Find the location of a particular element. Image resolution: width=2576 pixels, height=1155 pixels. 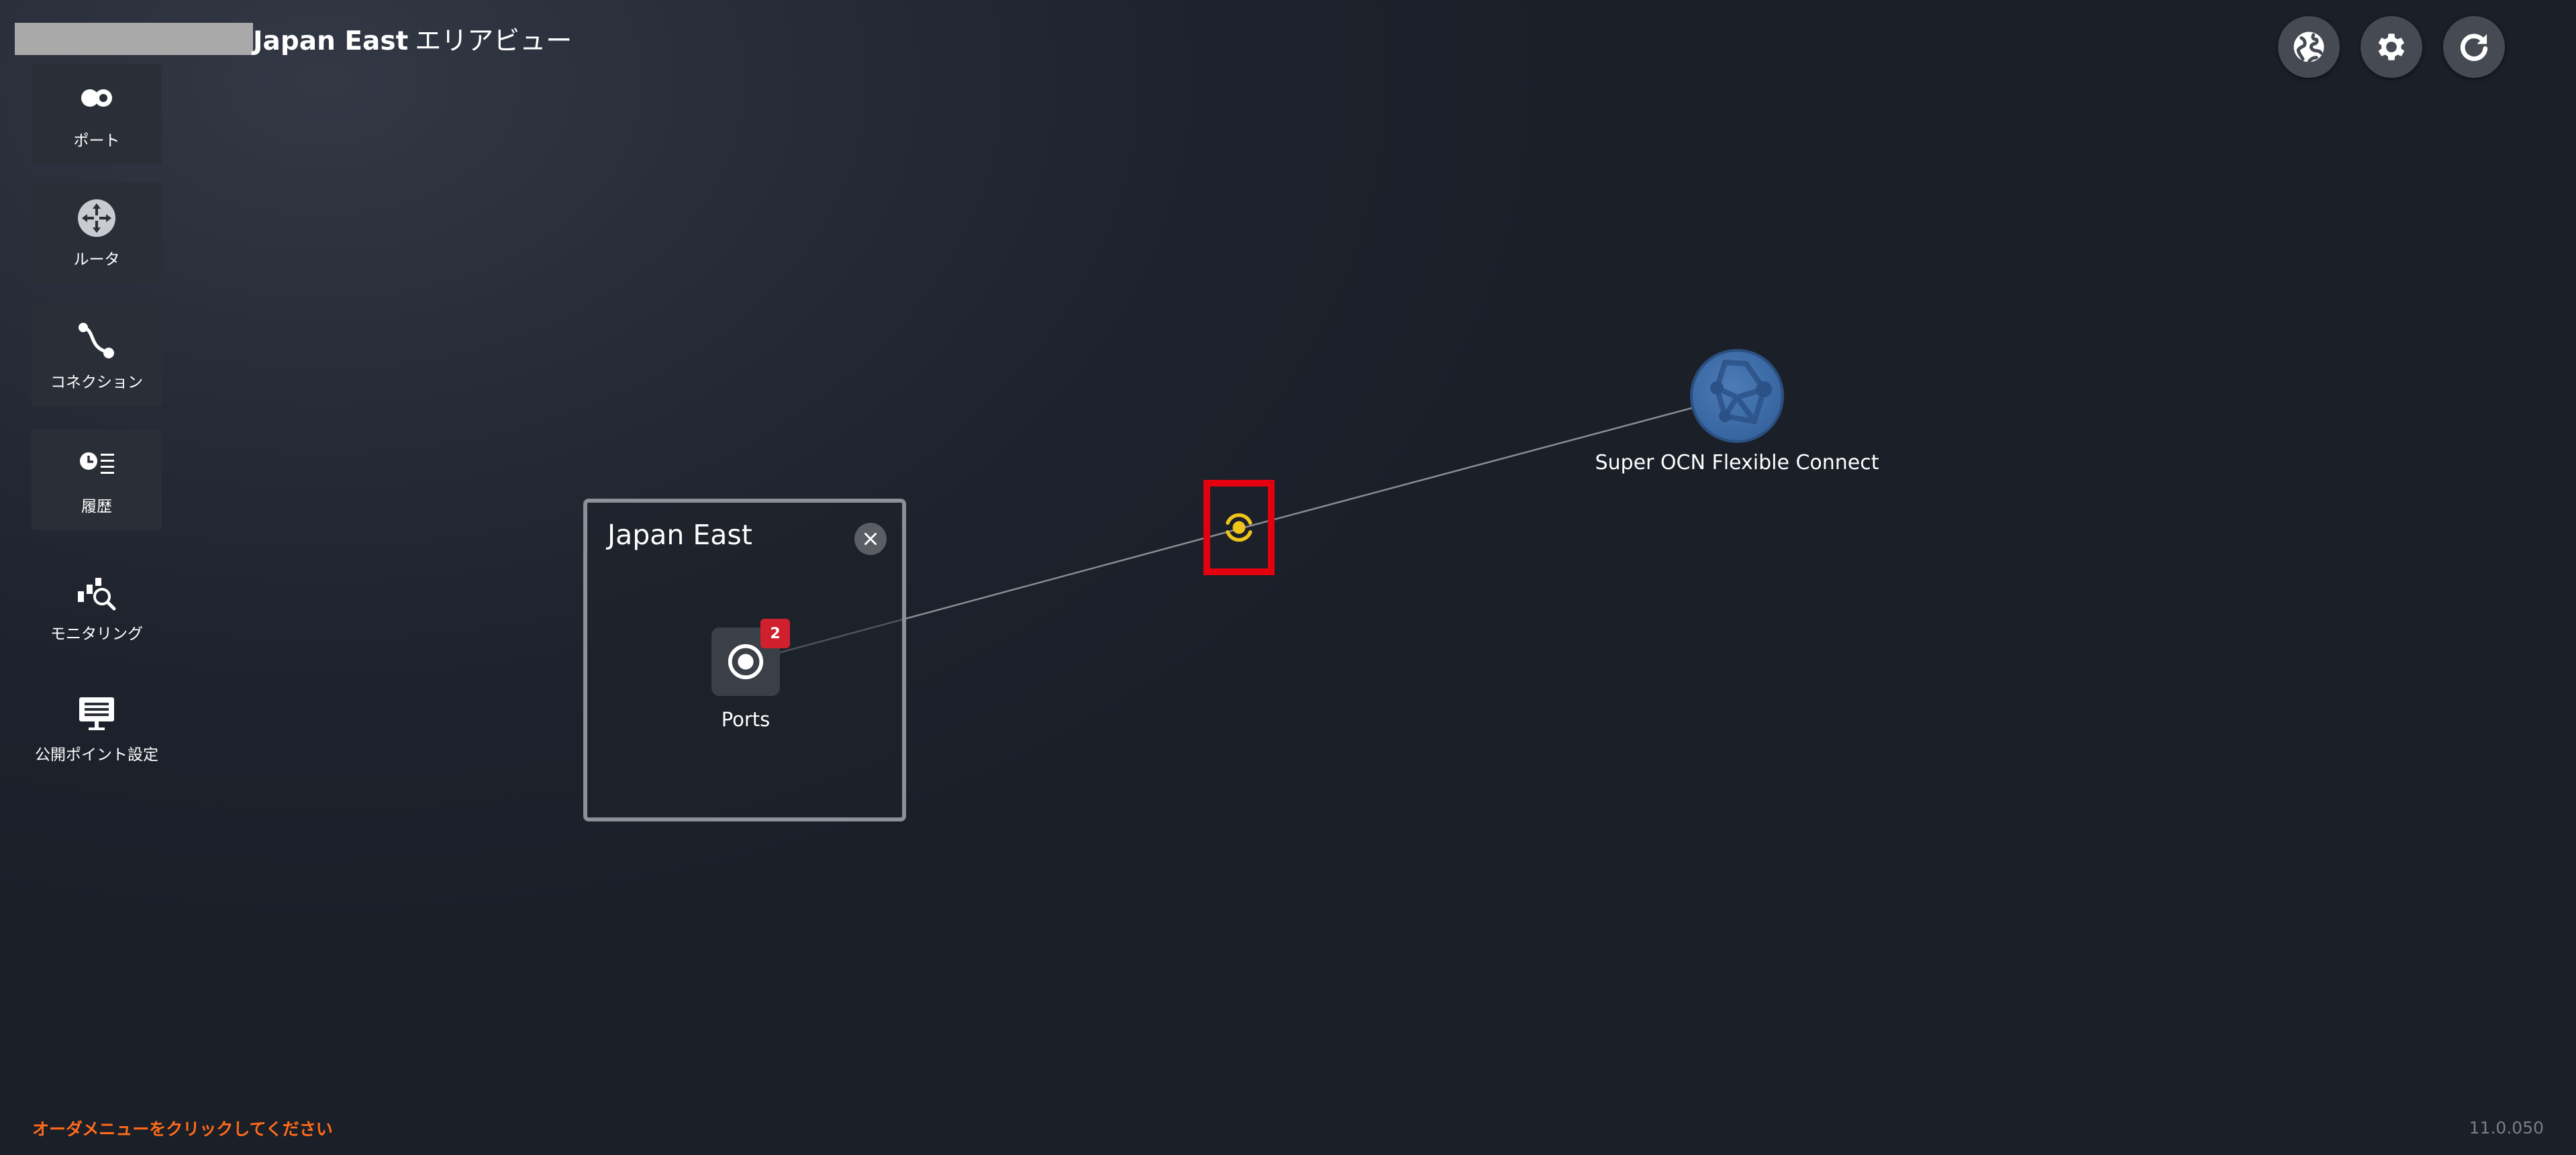

connection-status-icon is located at coordinates (1239, 527).